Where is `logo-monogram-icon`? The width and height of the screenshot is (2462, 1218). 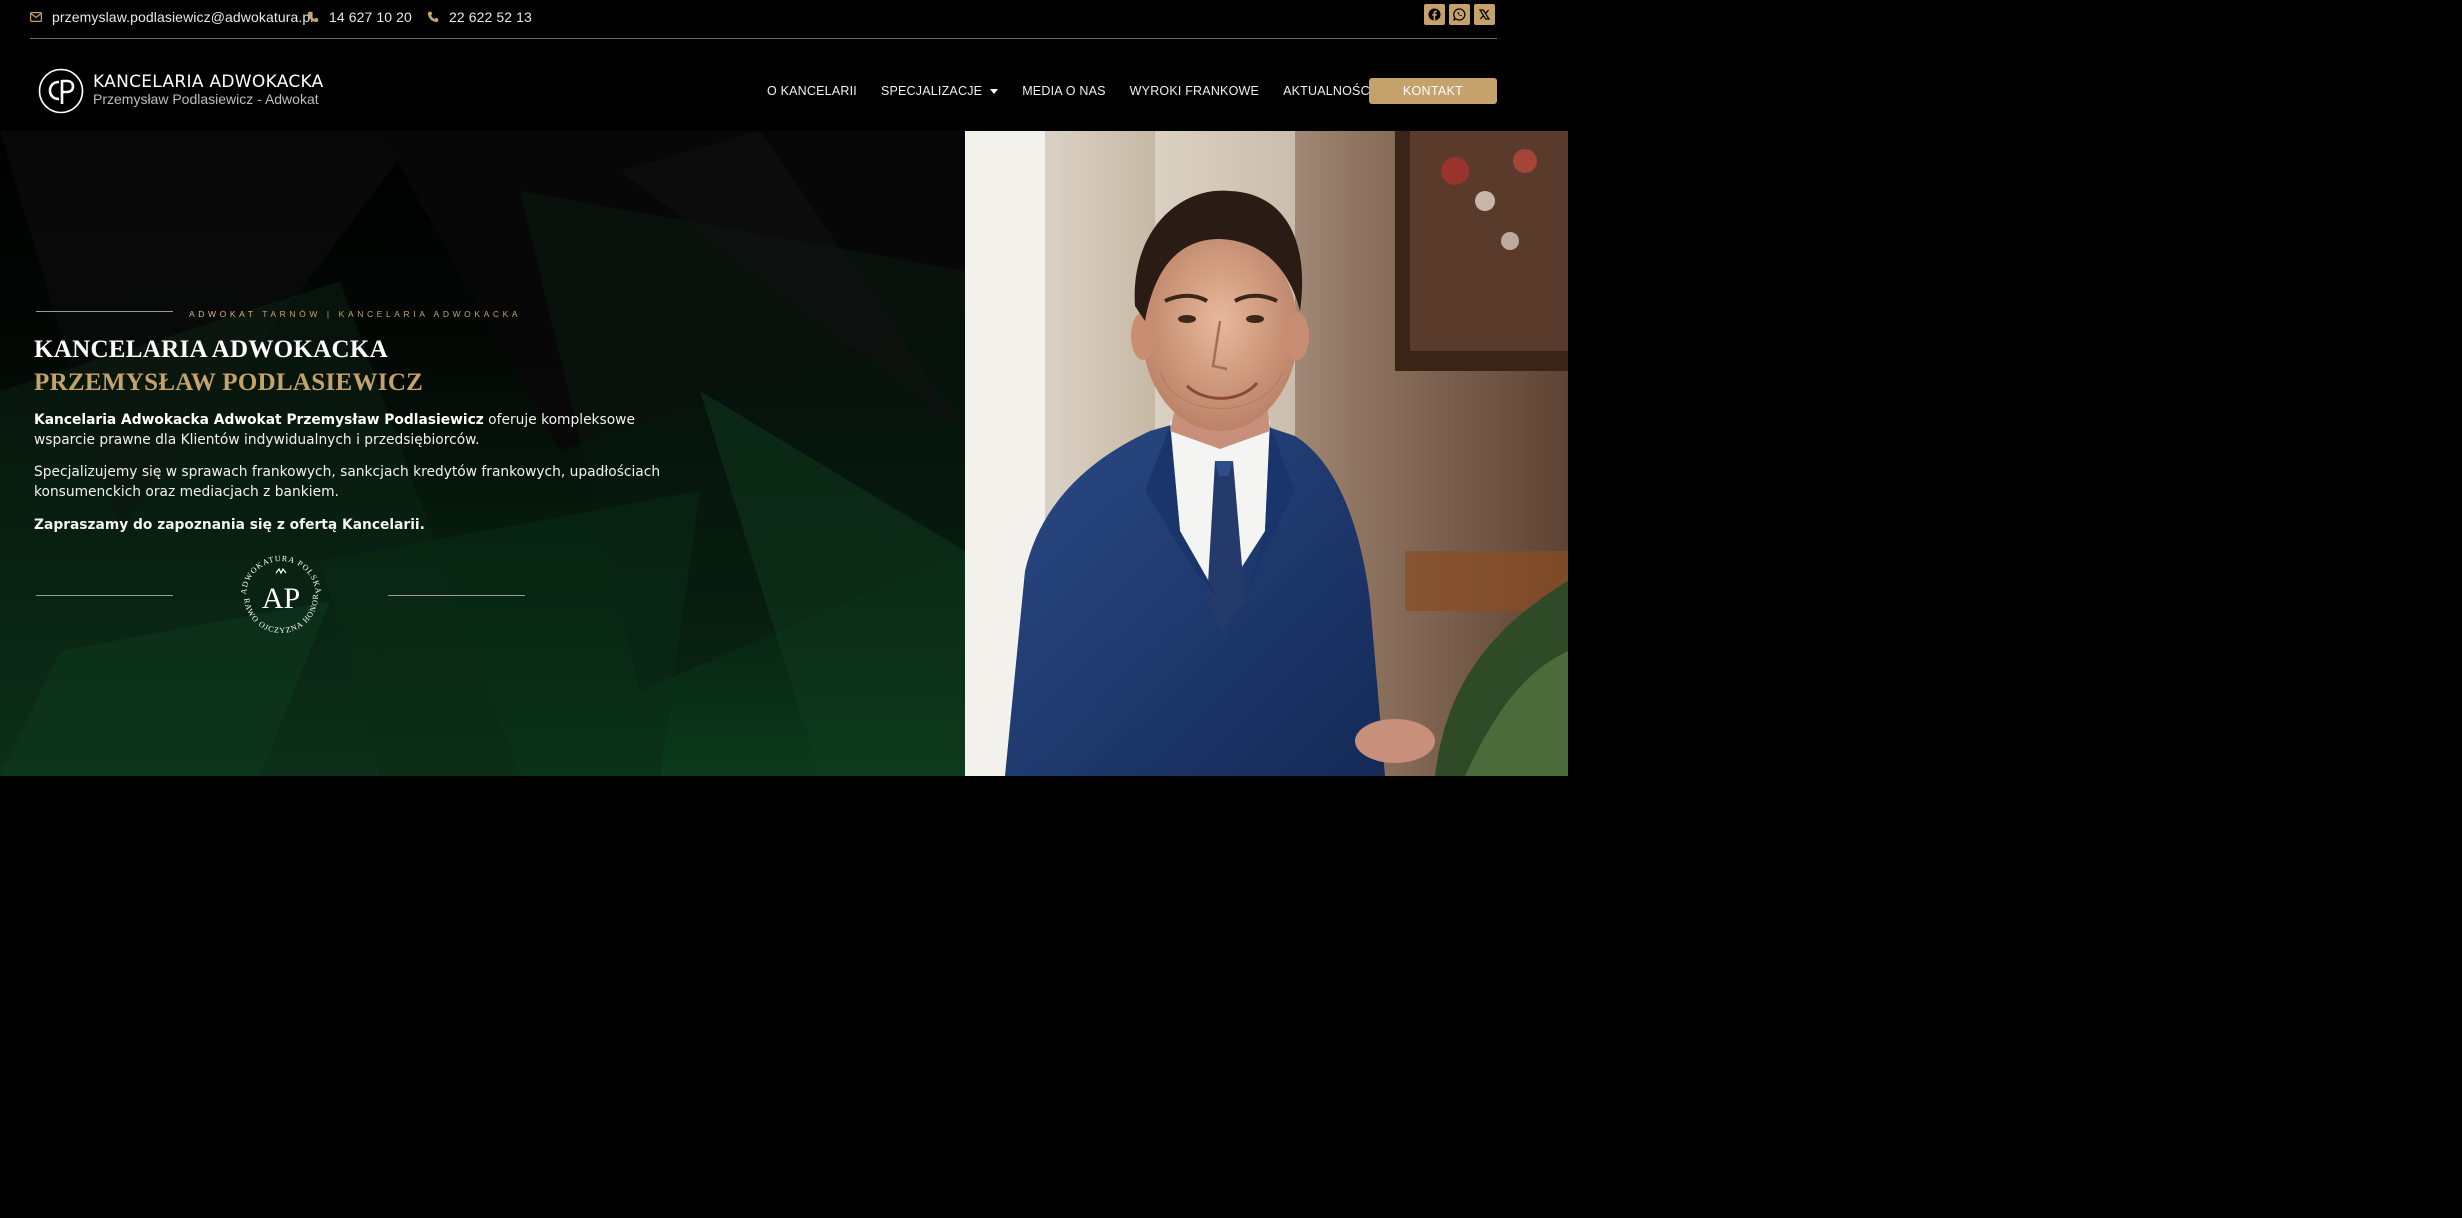 logo-monogram-icon is located at coordinates (61, 91).